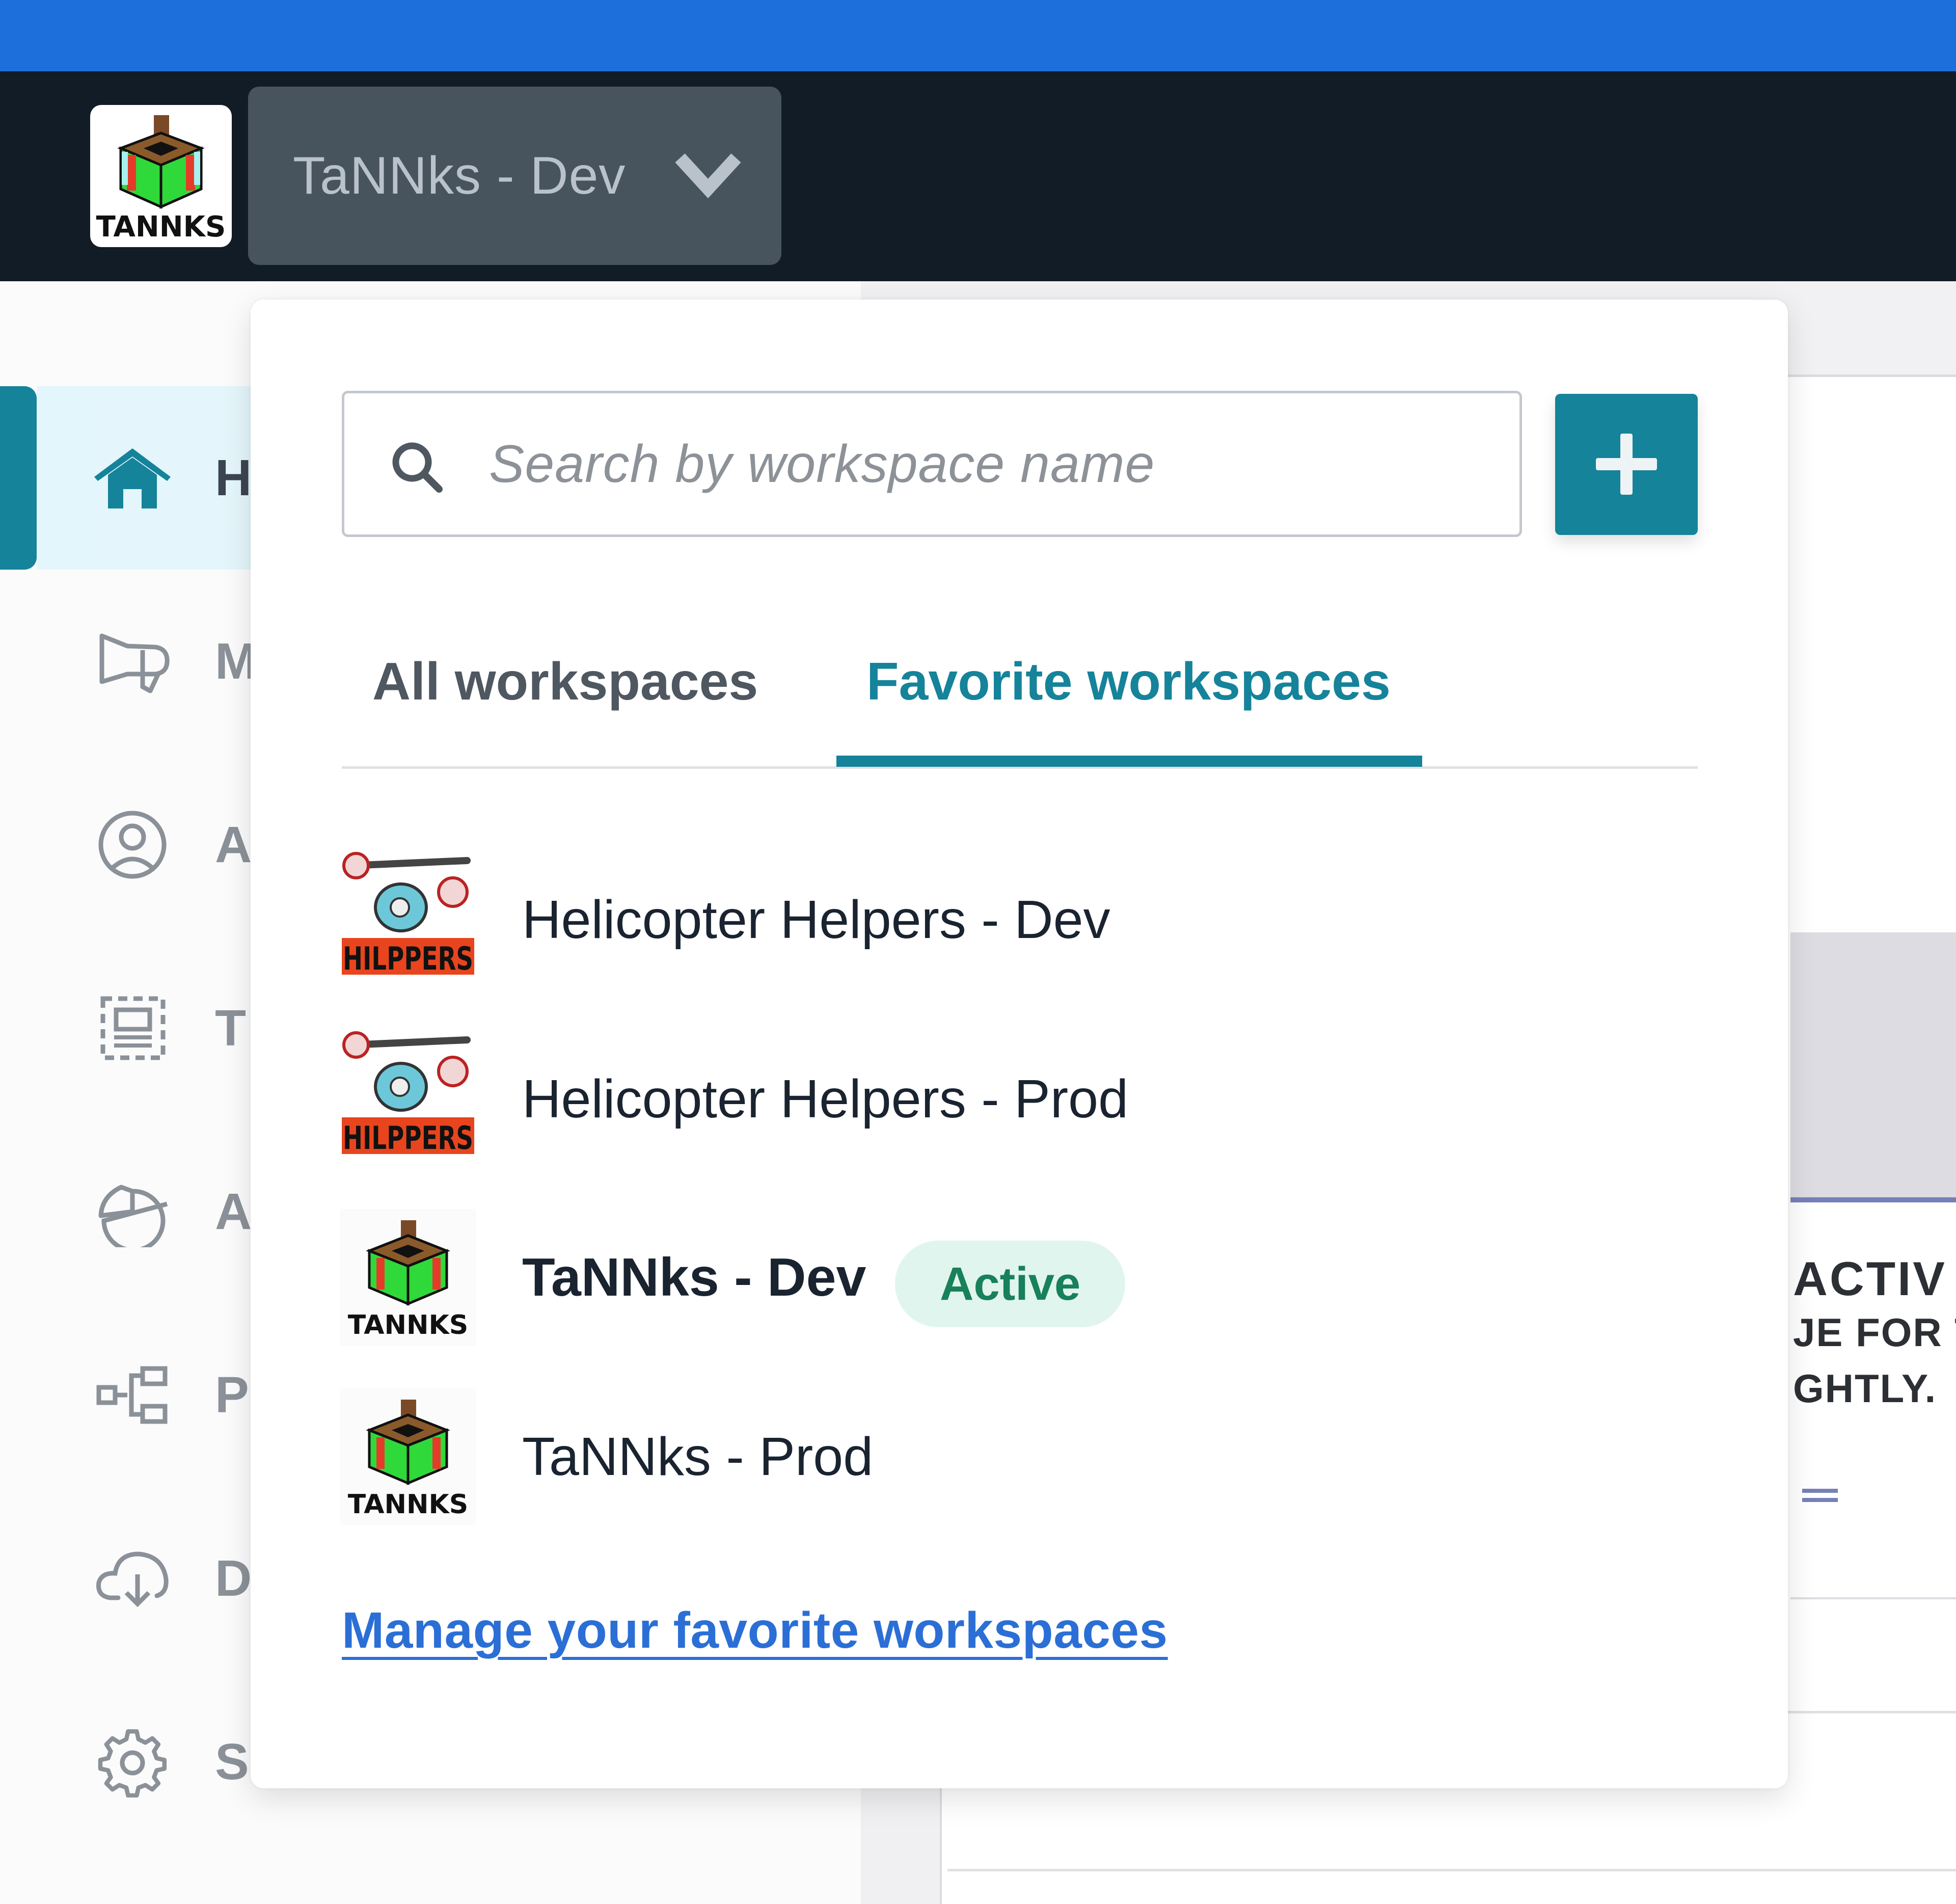 This screenshot has height=1904, width=1956. Describe the element at coordinates (132, 1395) in the screenshot. I see `pipeline-icon` at that location.